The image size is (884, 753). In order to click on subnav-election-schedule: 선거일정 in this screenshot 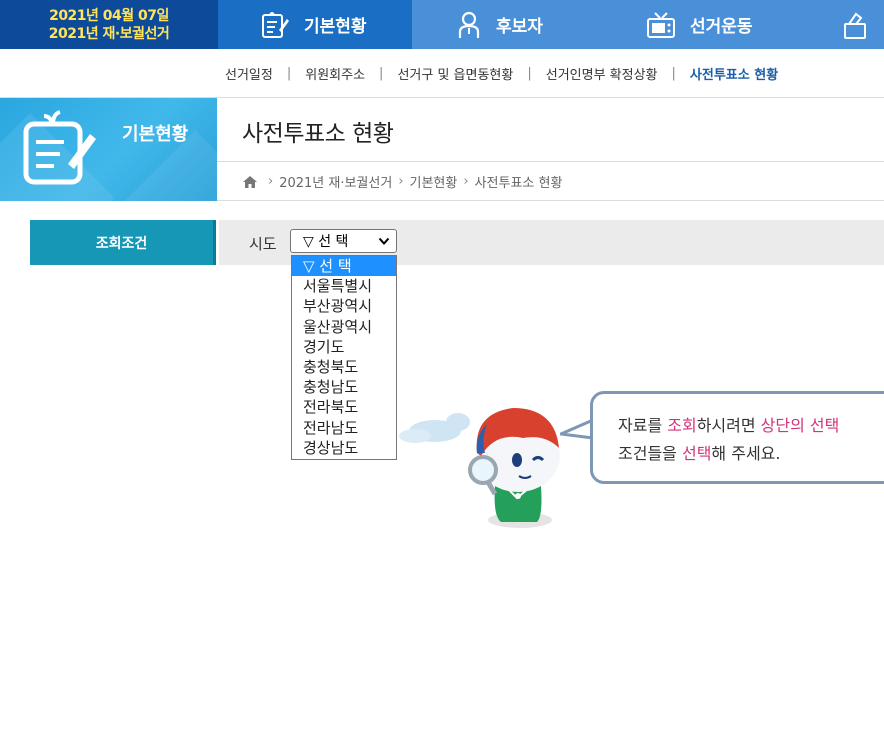, I will do `click(249, 73)`.